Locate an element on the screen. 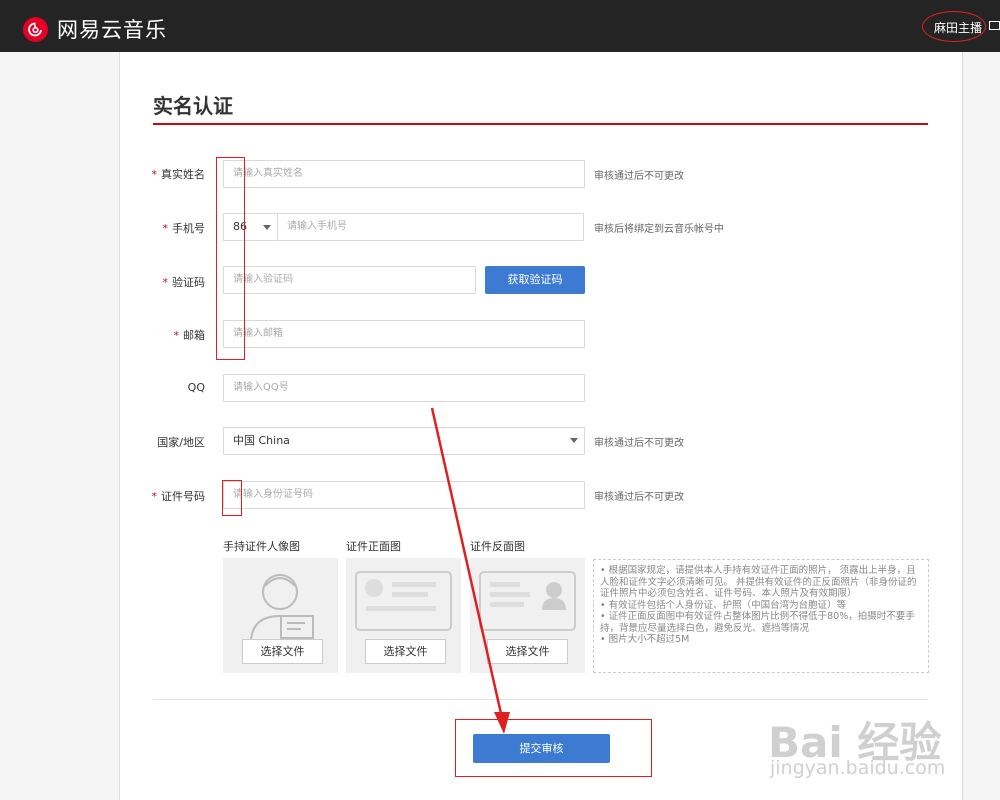 The height and width of the screenshot is (800, 1000). baidu-watermark: Bai 经验 jingyan.baidu.com is located at coordinates (881, 752).